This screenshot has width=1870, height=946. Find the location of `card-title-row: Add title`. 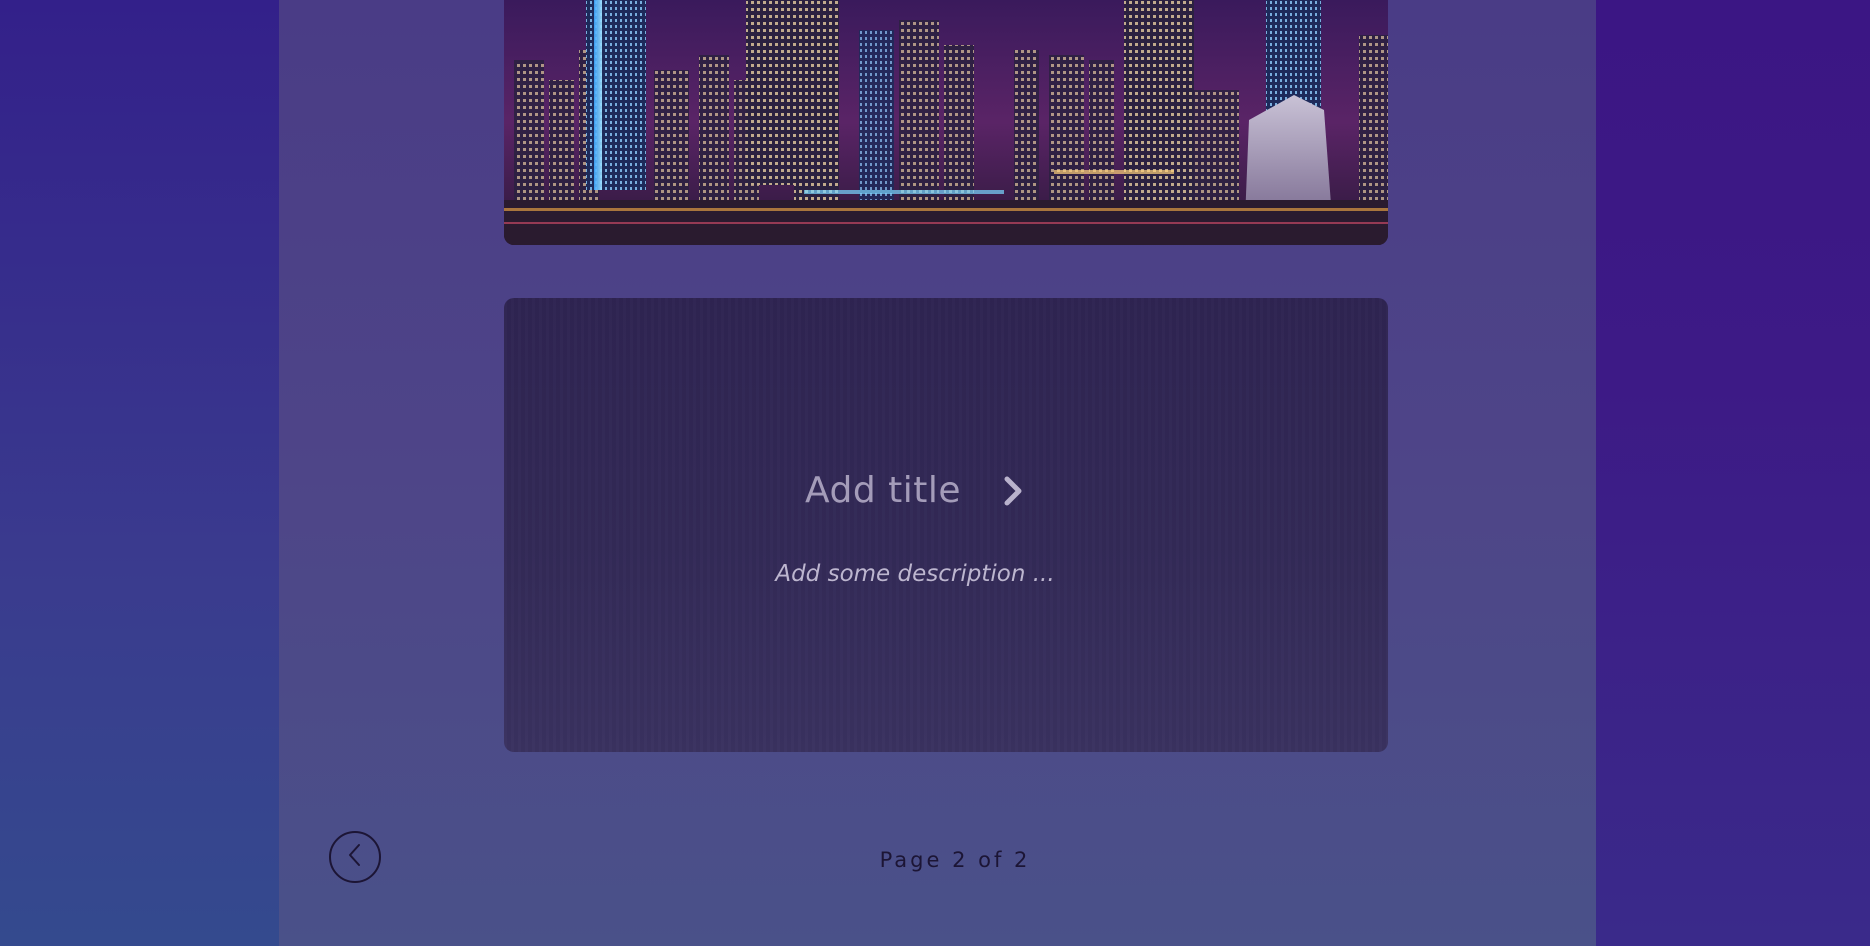

card-title-row: Add title is located at coordinates (925, 490).